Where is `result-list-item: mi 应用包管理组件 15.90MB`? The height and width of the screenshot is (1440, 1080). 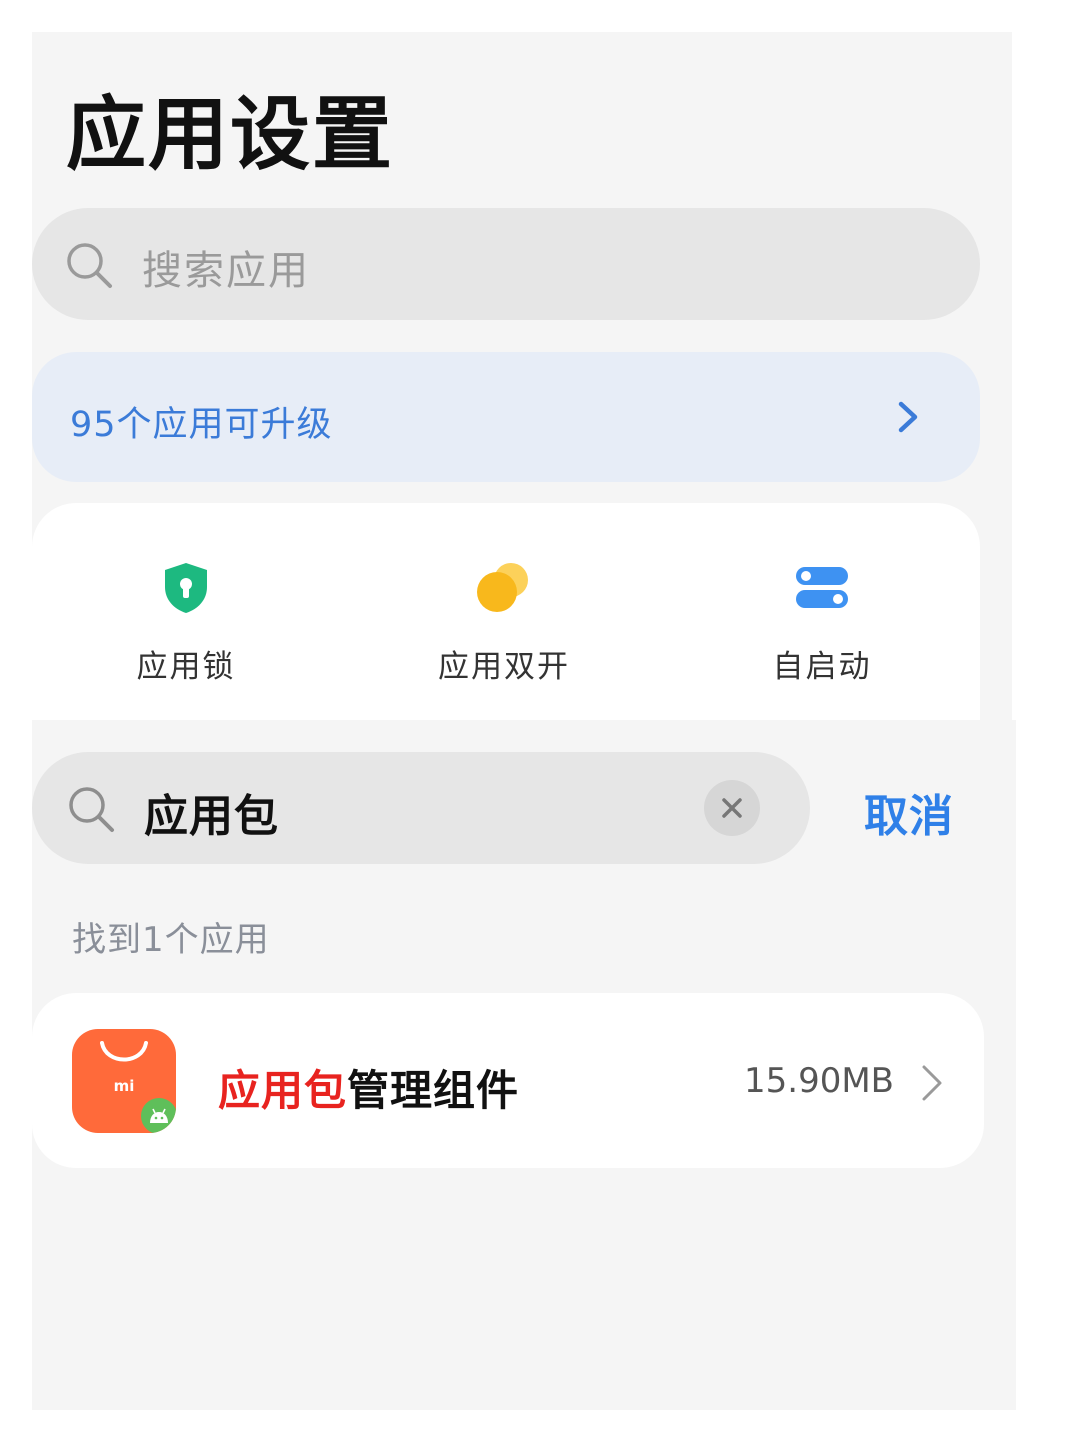
result-list-item: mi 应用包管理组件 15.90MB is located at coordinates (508, 1080).